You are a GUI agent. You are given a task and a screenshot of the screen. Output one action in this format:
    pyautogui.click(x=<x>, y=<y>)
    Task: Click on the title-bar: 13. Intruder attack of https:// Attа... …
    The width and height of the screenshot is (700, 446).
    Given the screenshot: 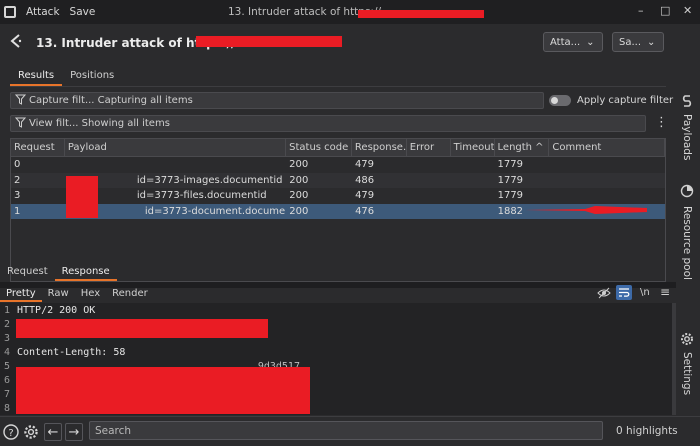 What is the action you would take?
    pyautogui.click(x=350, y=43)
    